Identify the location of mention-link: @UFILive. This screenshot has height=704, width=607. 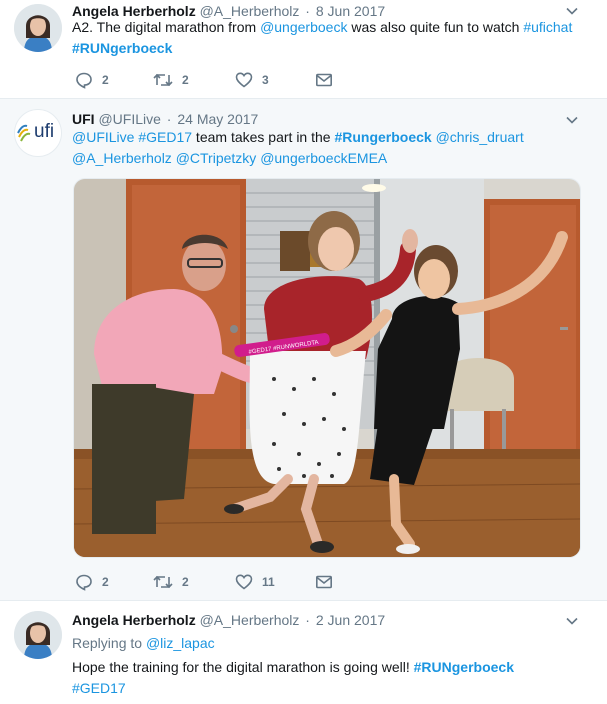
(103, 137).